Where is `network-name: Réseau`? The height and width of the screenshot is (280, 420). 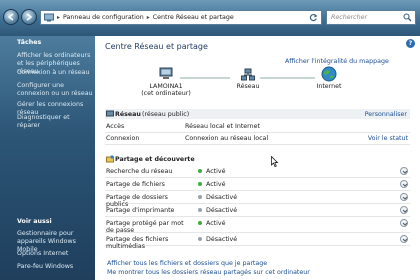
network-name: Réseau is located at coordinates (128, 114).